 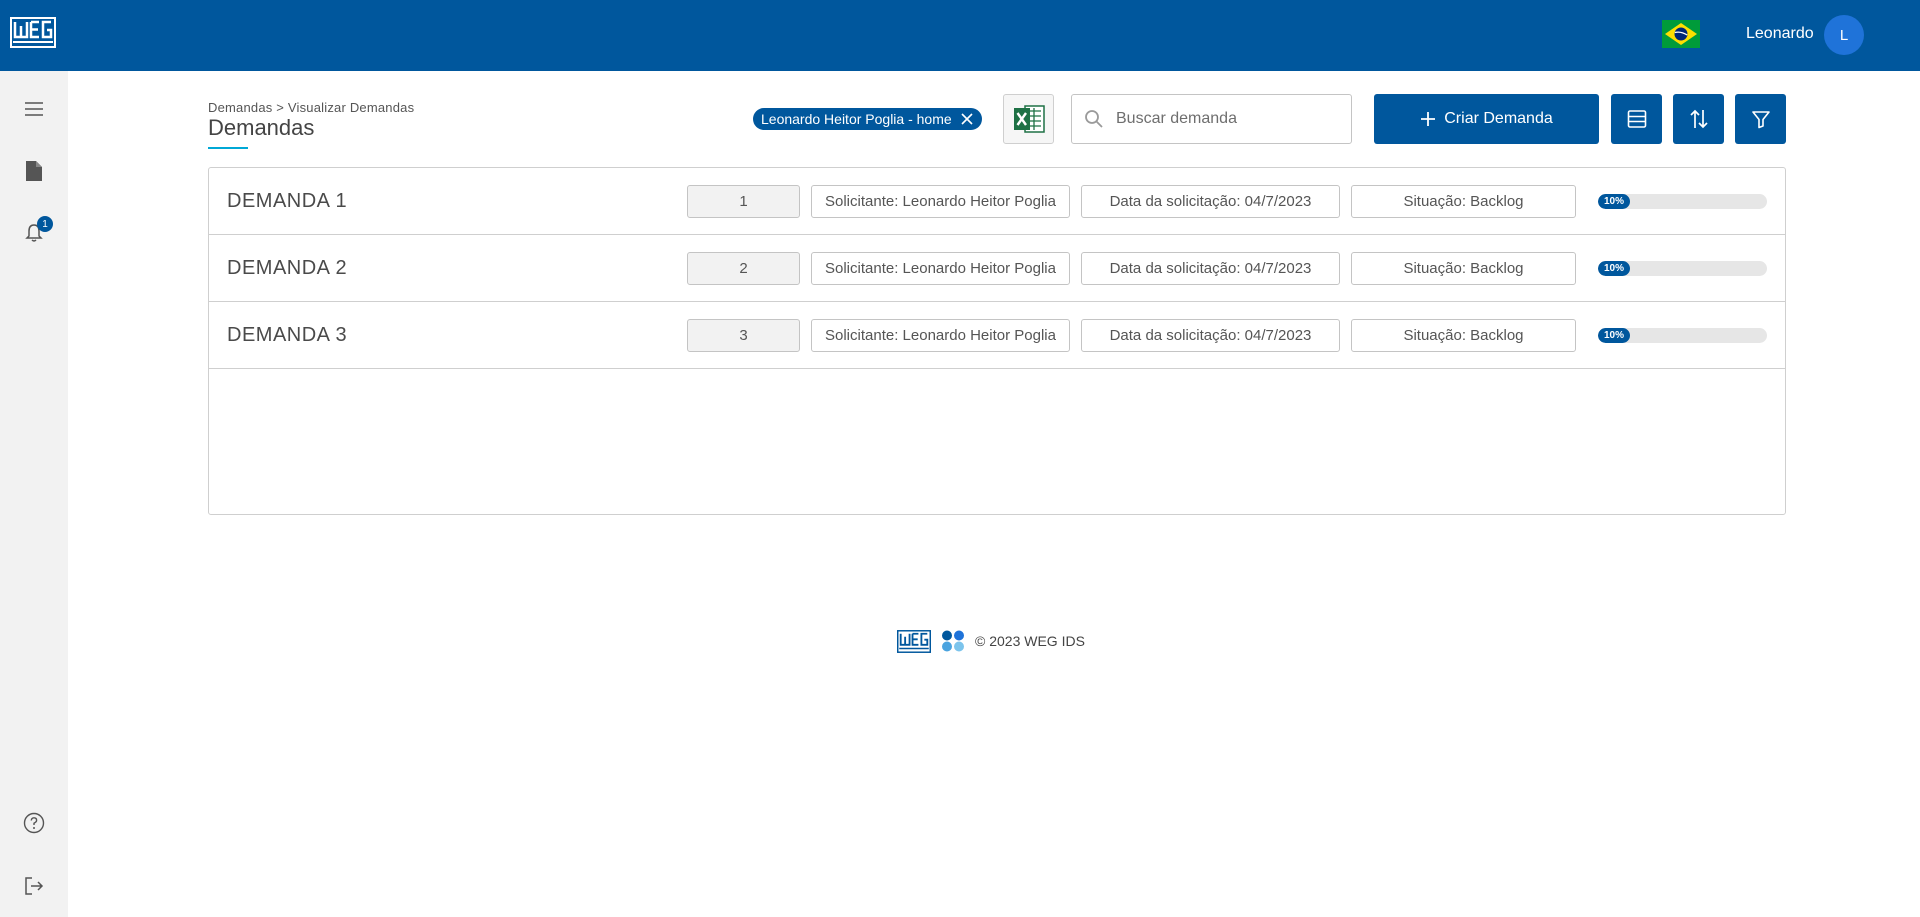 I want to click on brazil-flag-icon, so click(x=1681, y=34).